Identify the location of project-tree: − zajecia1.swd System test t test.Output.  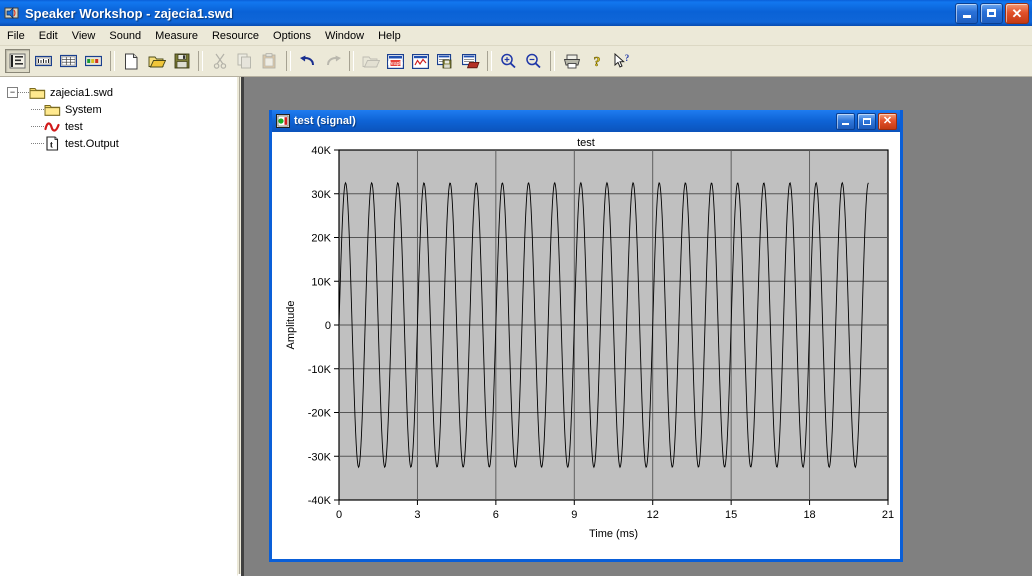
(119, 115).